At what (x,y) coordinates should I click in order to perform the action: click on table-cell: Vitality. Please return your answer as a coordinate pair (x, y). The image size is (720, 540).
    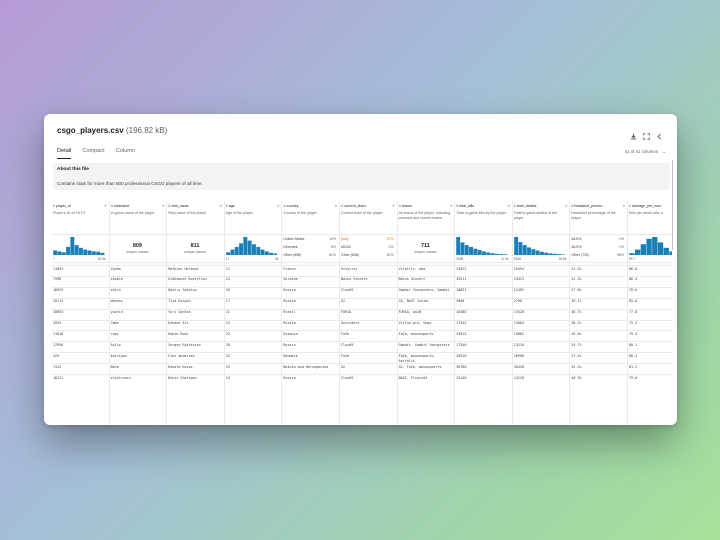
    Looking at the image, I should click on (367, 269).